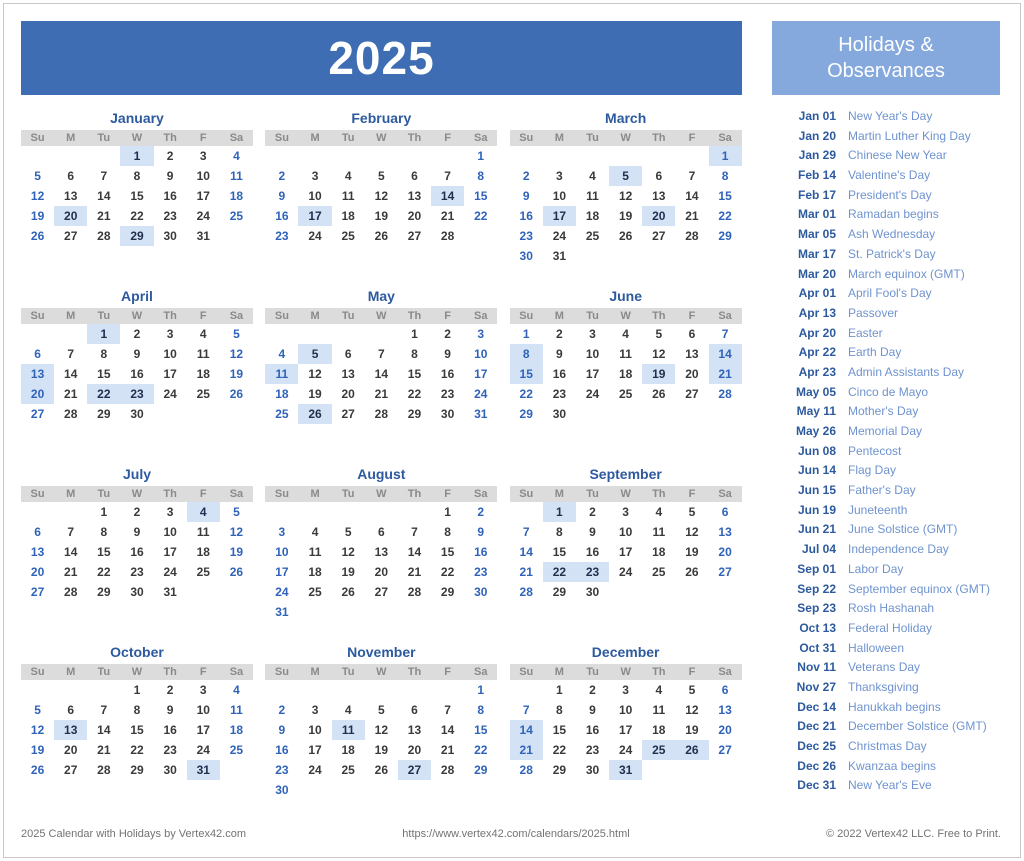  Describe the element at coordinates (892, 592) in the screenshot. I see `holiday-list-item: Sep 22 September equinox (GMT)` at that location.